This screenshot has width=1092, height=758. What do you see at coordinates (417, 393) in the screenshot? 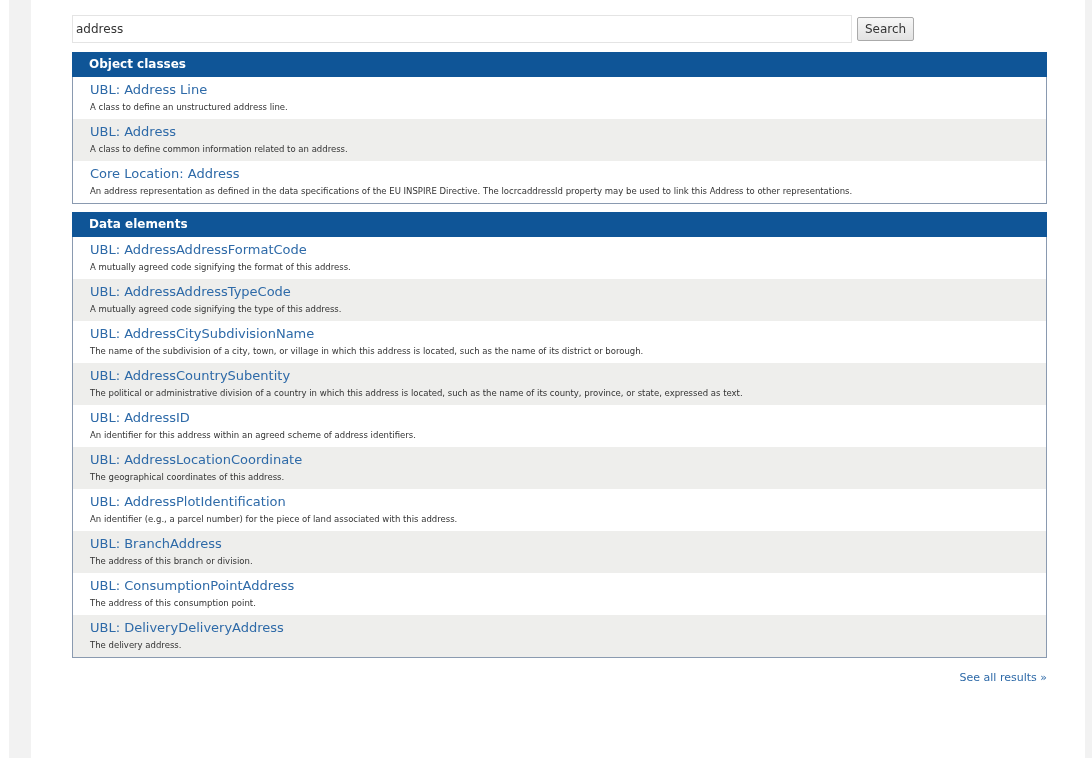
I see `result-description: The political or administrative division of a country in which this address is located, such as the name of its county, province, or state, expressed as text.` at bounding box center [417, 393].